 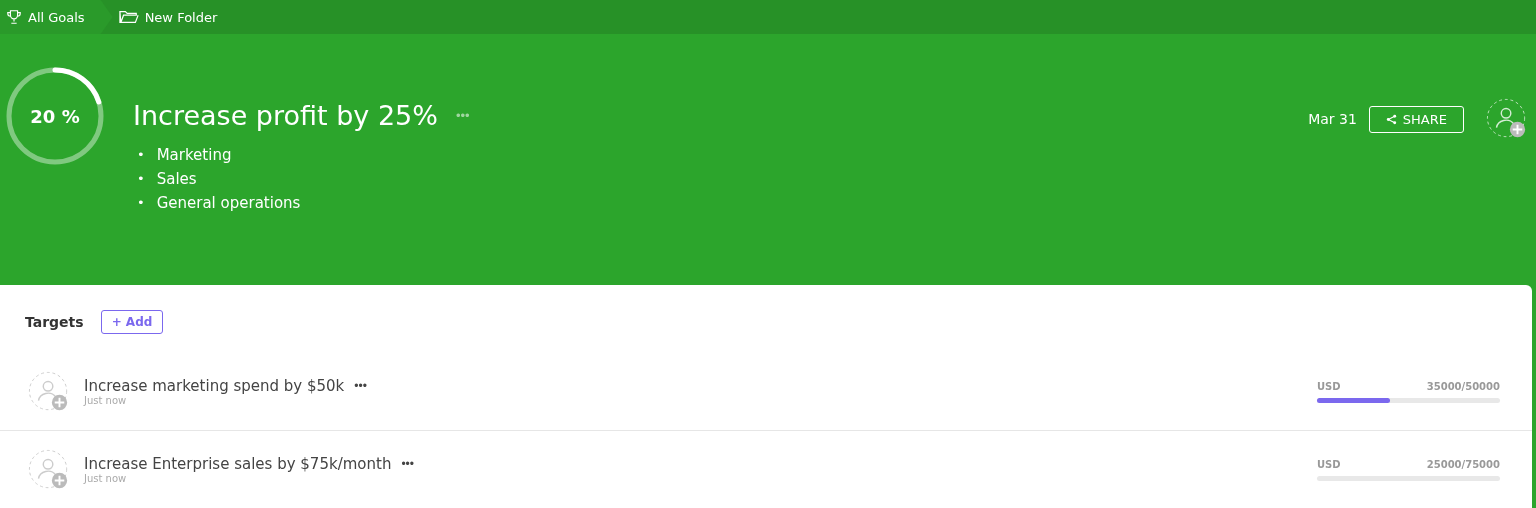 What do you see at coordinates (173, 17) in the screenshot?
I see `breadcrumb-link: New Folder` at bounding box center [173, 17].